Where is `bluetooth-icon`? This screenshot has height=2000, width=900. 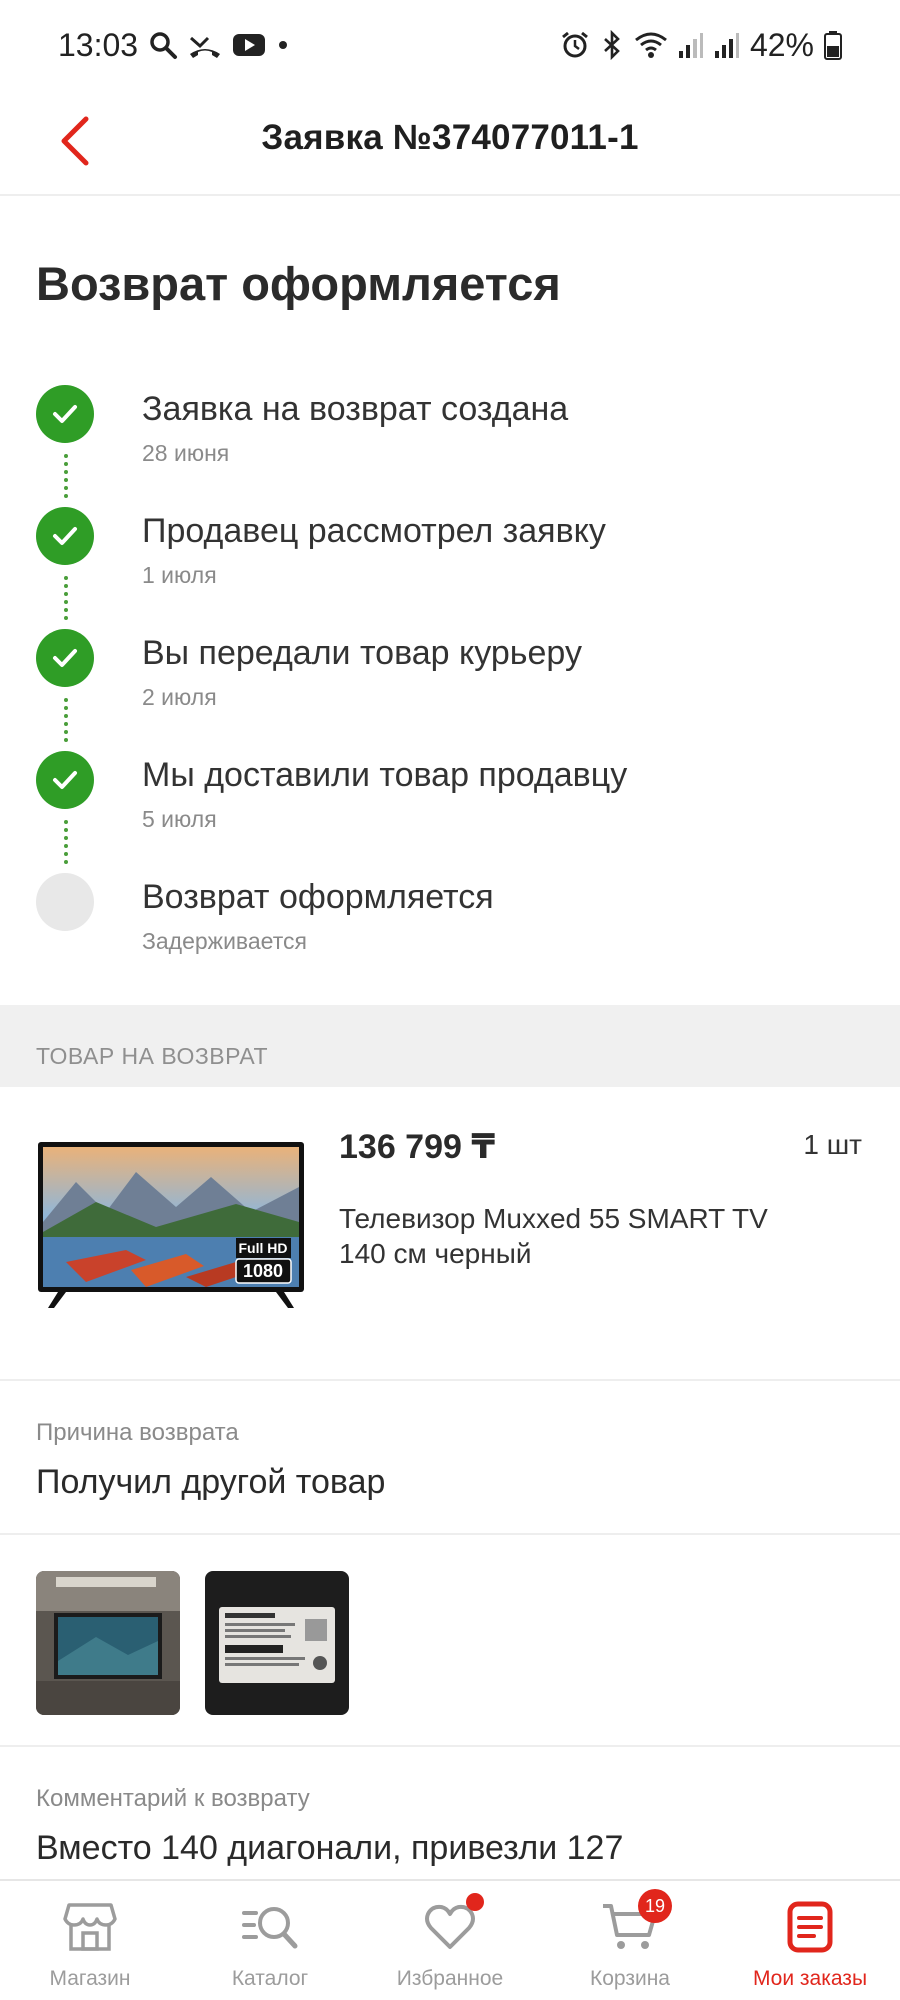 bluetooth-icon is located at coordinates (612, 45).